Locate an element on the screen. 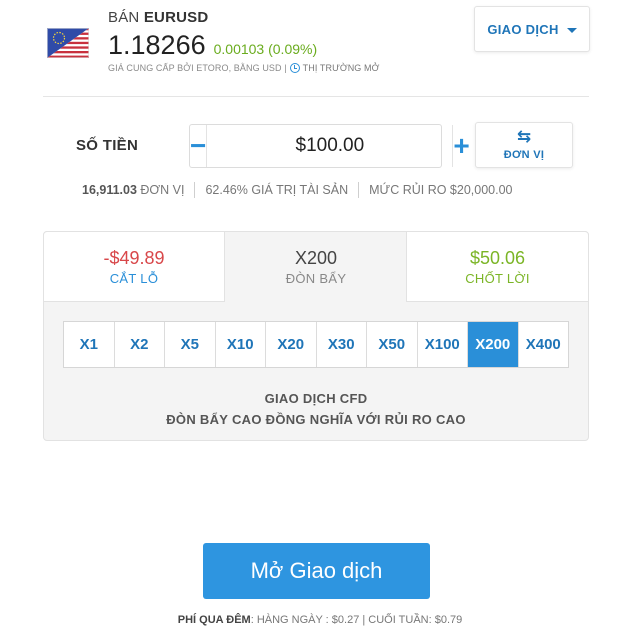 Image resolution: width=640 pixels, height=637 pixels. equity-percent: 62.46% GIÁ TRỊ TÀI SẢN is located at coordinates (277, 190).